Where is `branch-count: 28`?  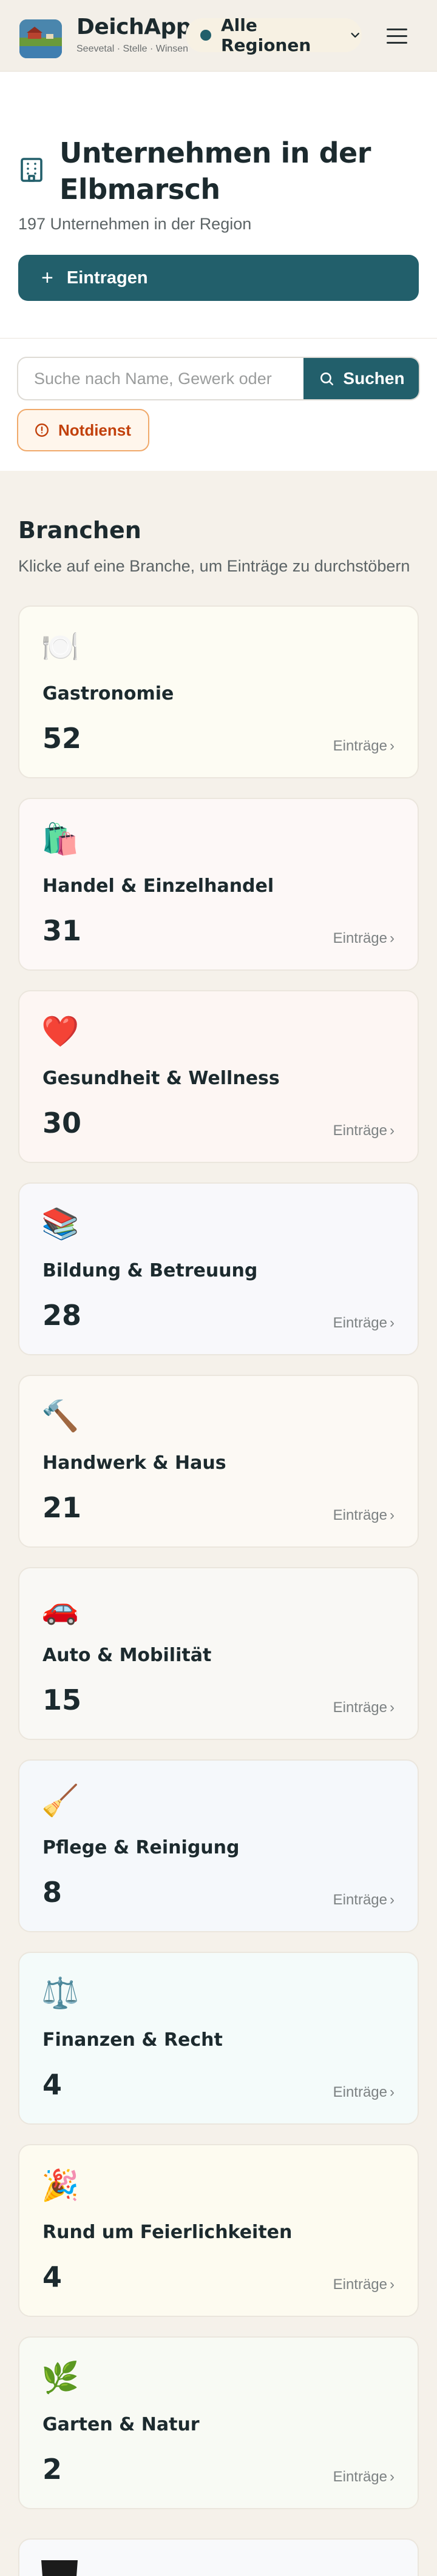 branch-count: 28 is located at coordinates (62, 1315).